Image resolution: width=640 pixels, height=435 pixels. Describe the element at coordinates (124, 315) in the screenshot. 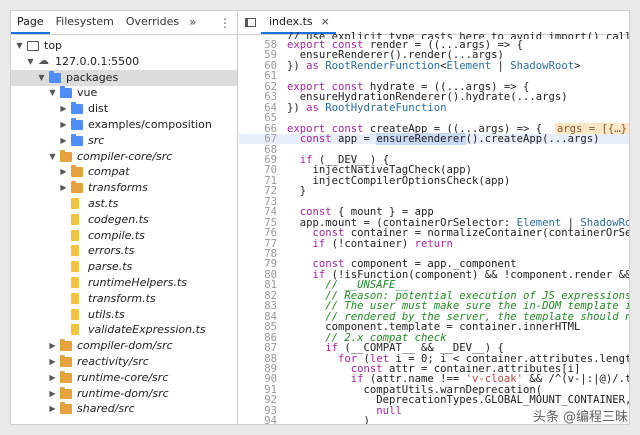

I see `tree-node: utils.ts` at that location.